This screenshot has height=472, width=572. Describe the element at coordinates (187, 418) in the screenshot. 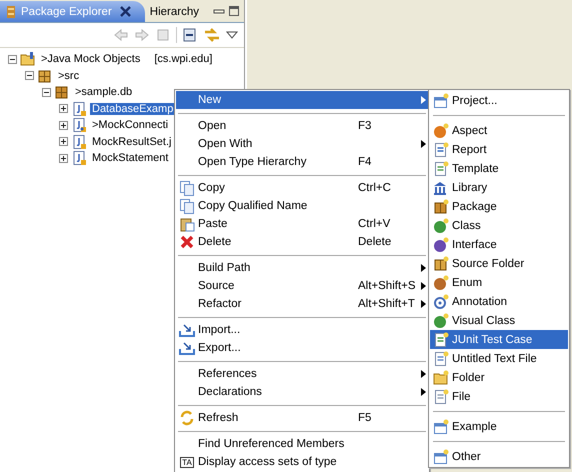

I see `refresh-icon` at that location.